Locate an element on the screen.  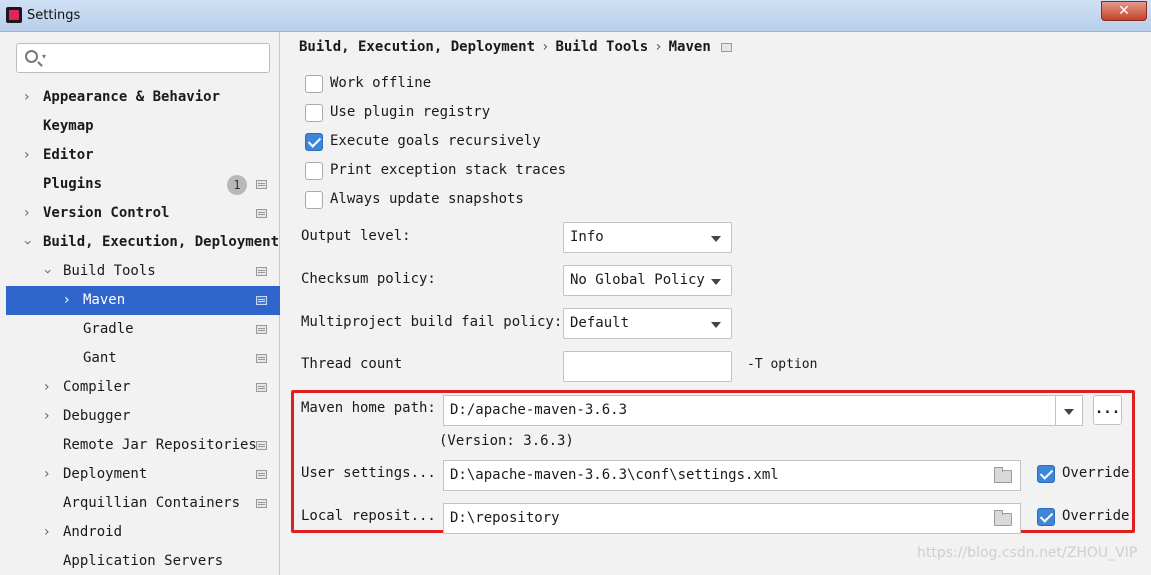
checksum-policy-dropdown: No Global Policy is located at coordinates (647, 280).